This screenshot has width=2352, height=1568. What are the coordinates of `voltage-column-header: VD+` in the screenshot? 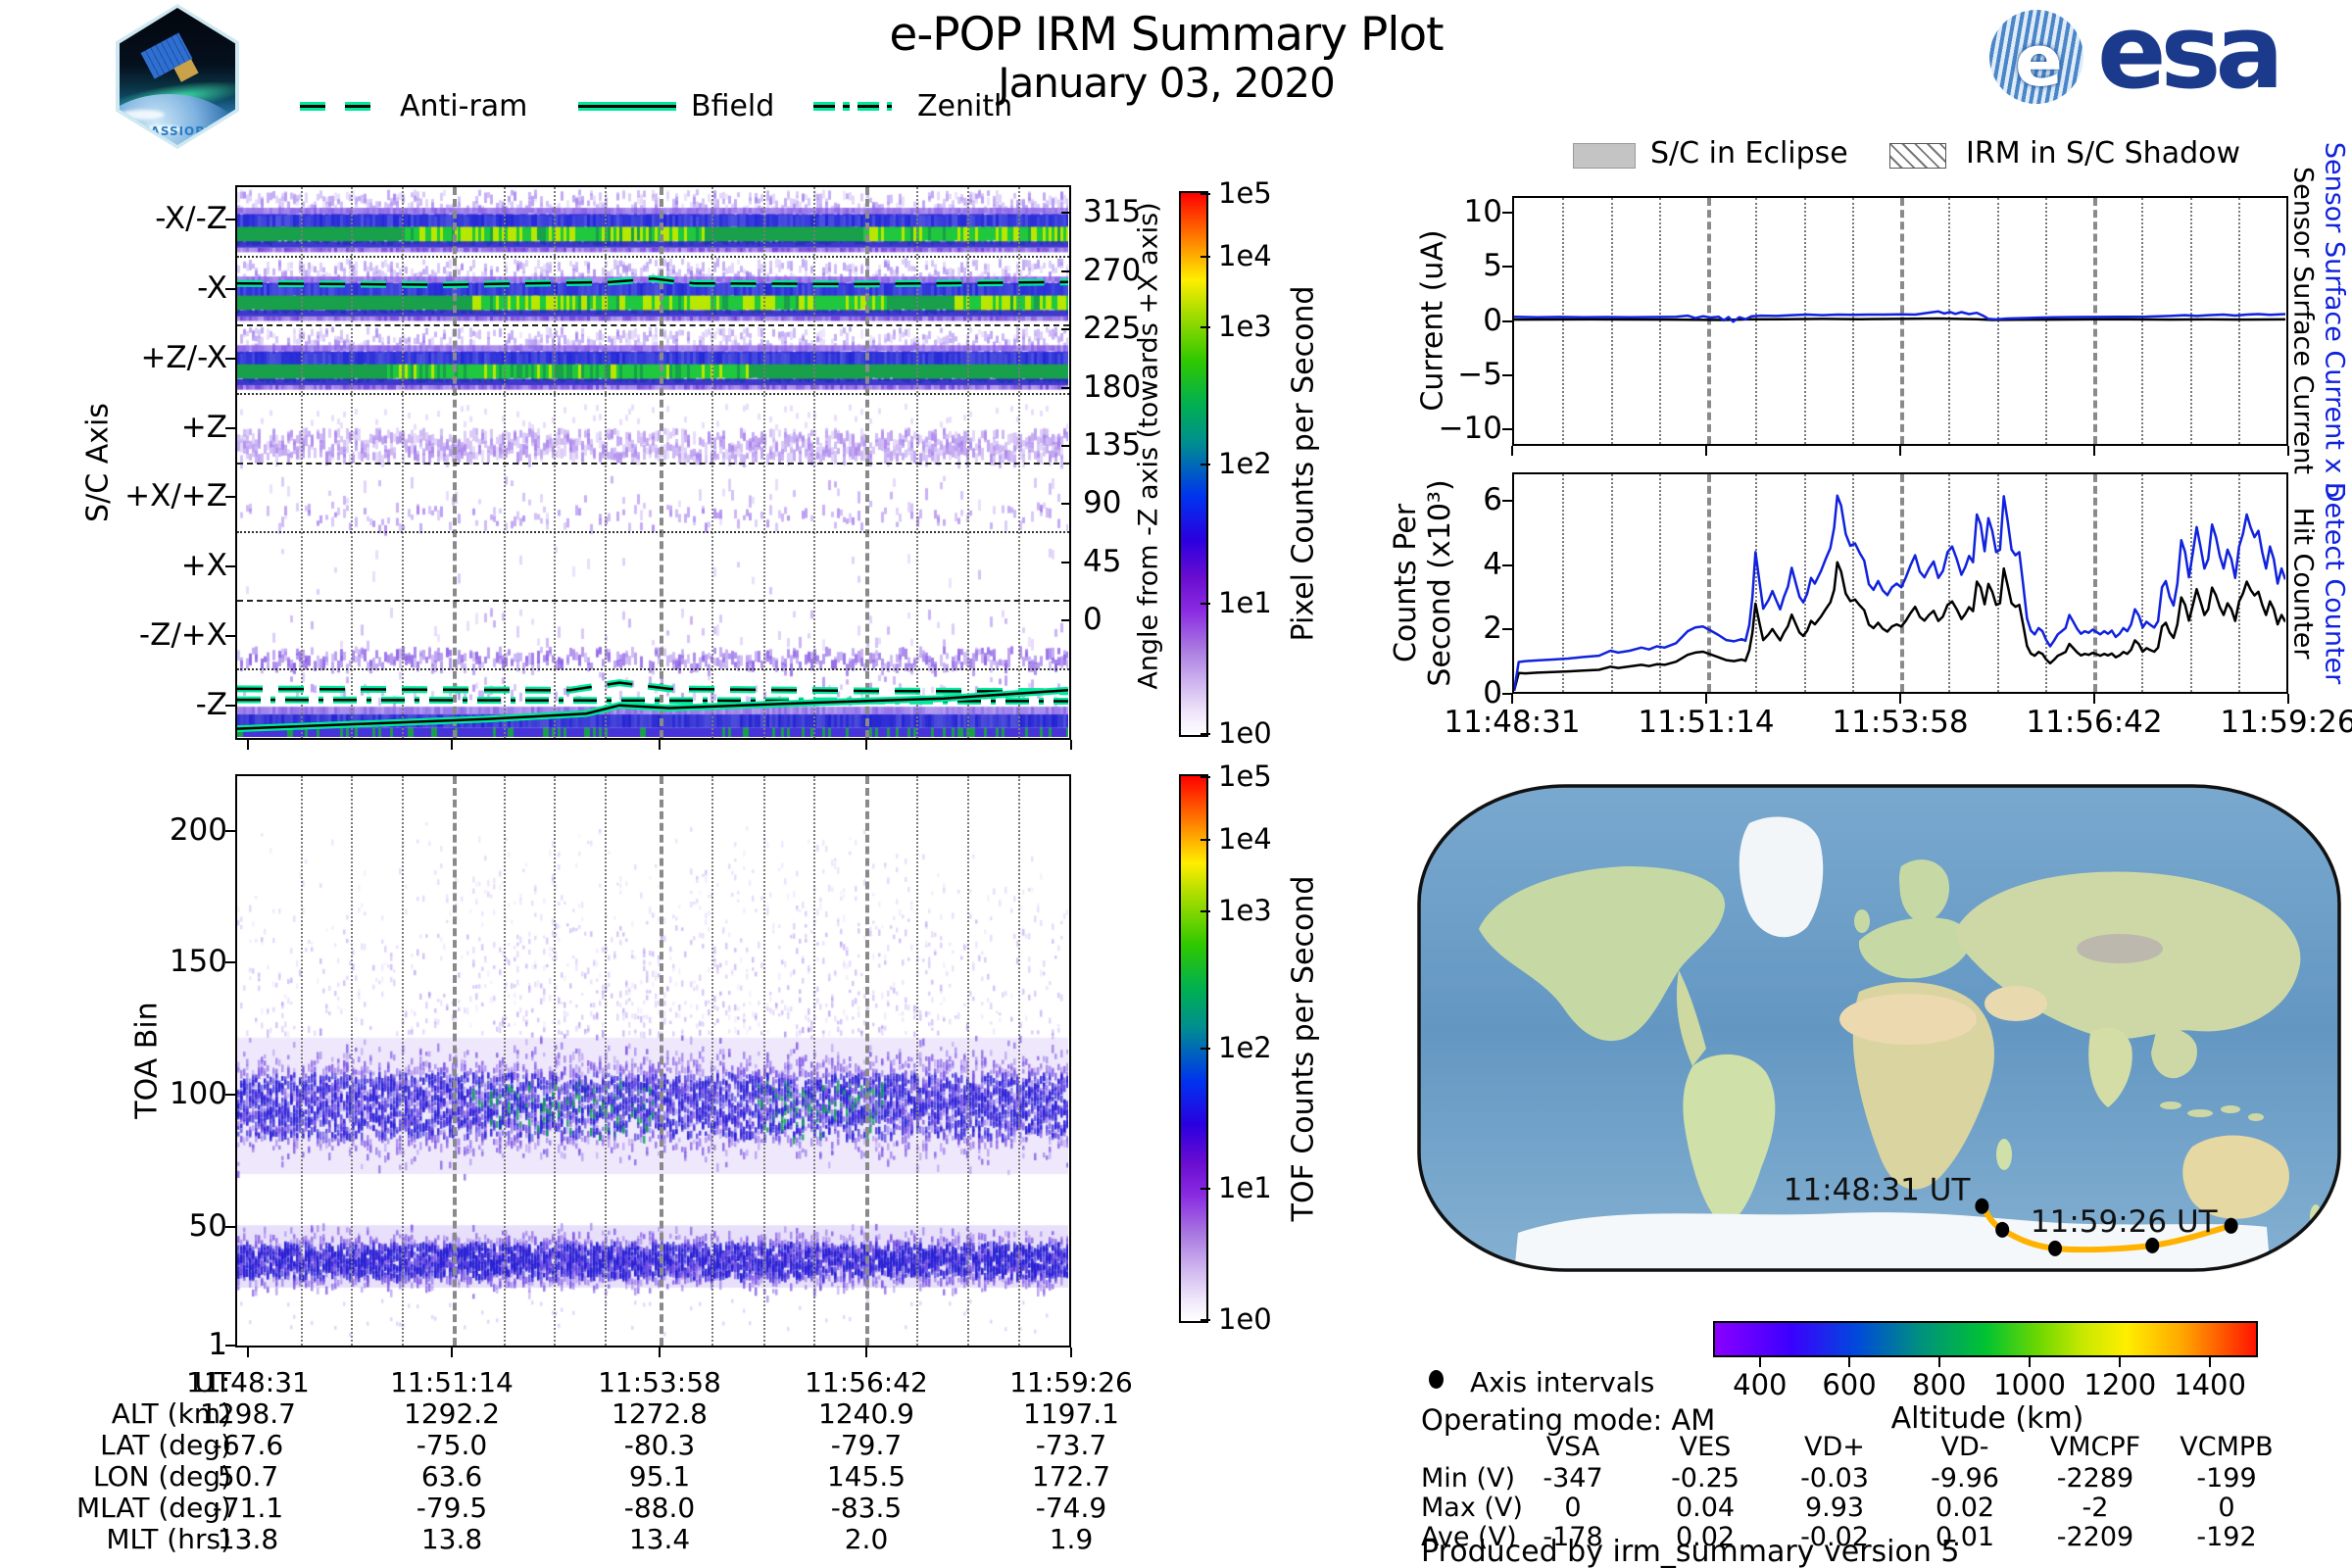 It's located at (1834, 1447).